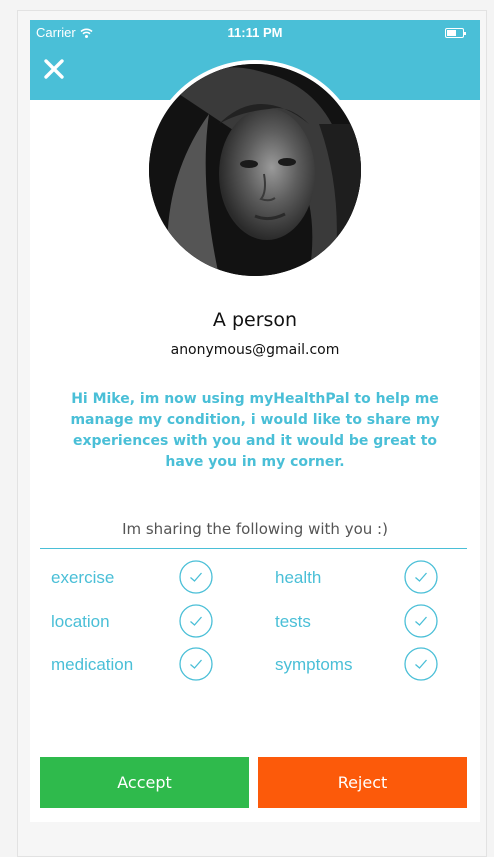 The height and width of the screenshot is (857, 494). I want to click on share-item-label: symptoms, so click(314, 664).